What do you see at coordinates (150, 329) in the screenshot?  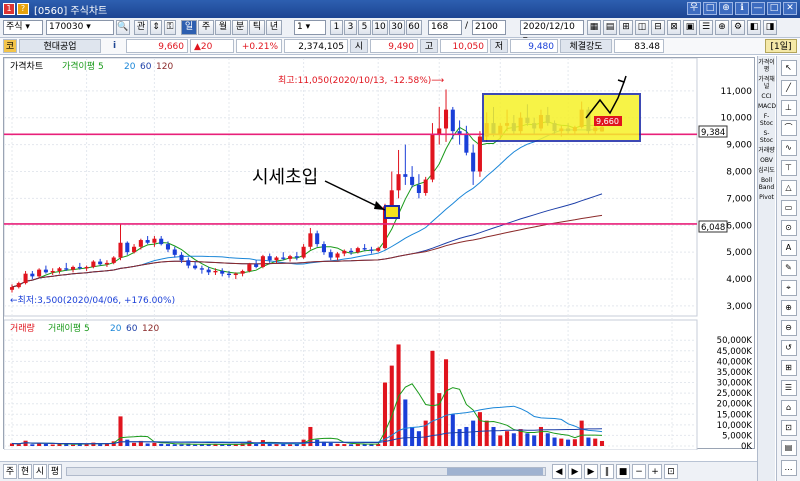 I see `legend-vol-ma120: 120` at bounding box center [150, 329].